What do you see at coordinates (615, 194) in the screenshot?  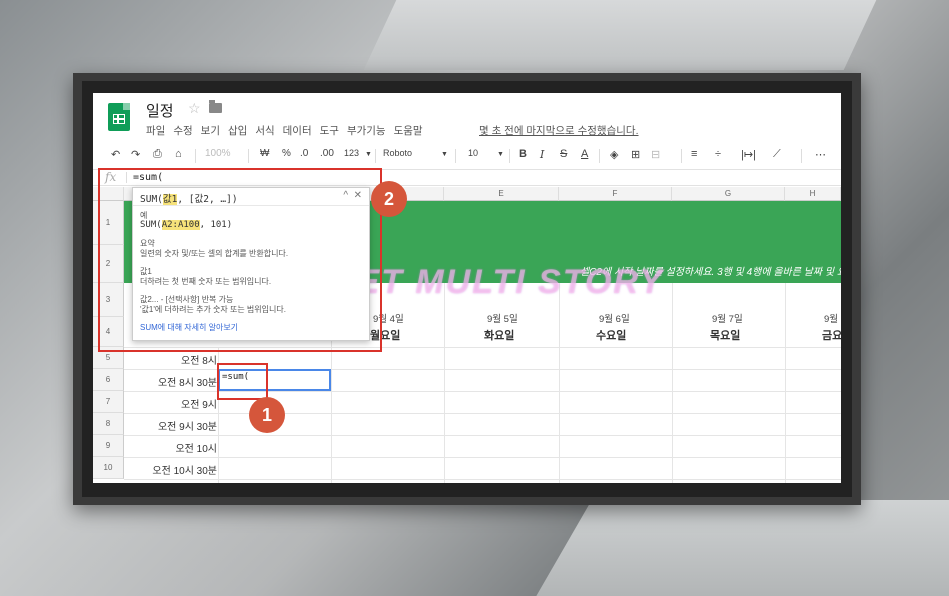 I see `column-header-f: F` at bounding box center [615, 194].